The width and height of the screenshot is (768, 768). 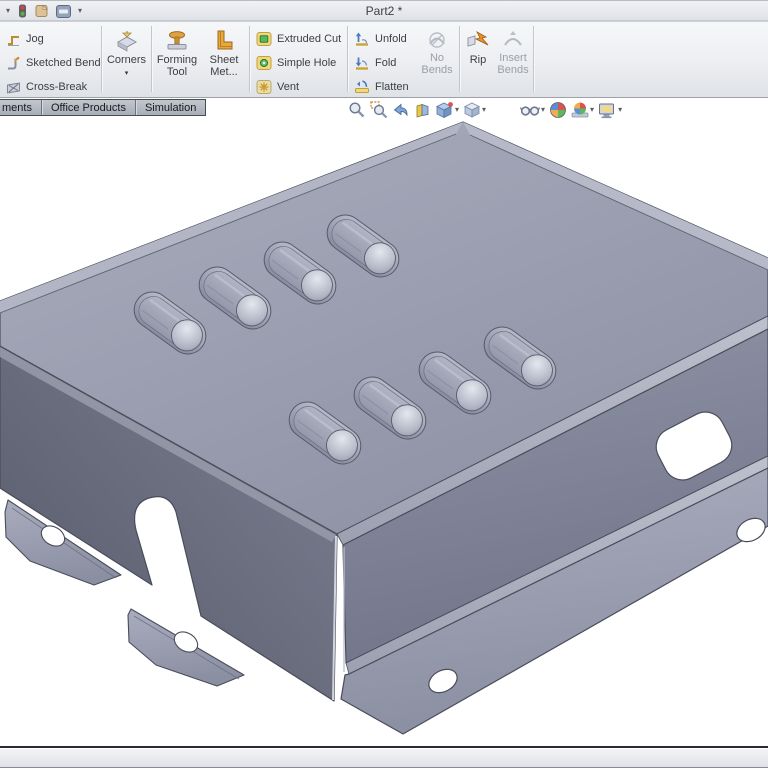 What do you see at coordinates (14, 62) in the screenshot?
I see `sketched-bend-icon` at bounding box center [14, 62].